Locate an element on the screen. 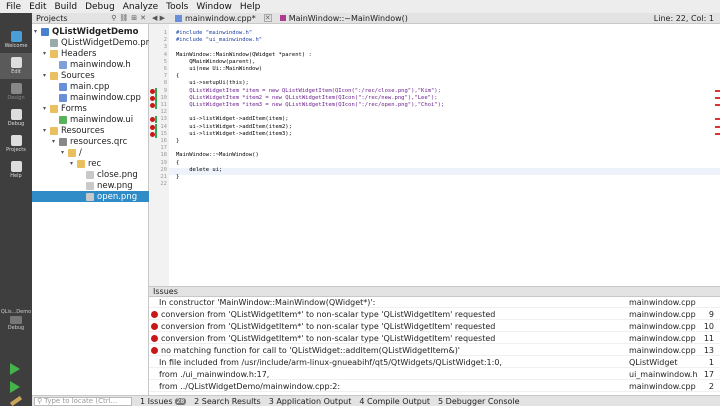 The width and height of the screenshot is (720, 406). code-line: ui->listWidget->addItem(item3); is located at coordinates (234, 134).